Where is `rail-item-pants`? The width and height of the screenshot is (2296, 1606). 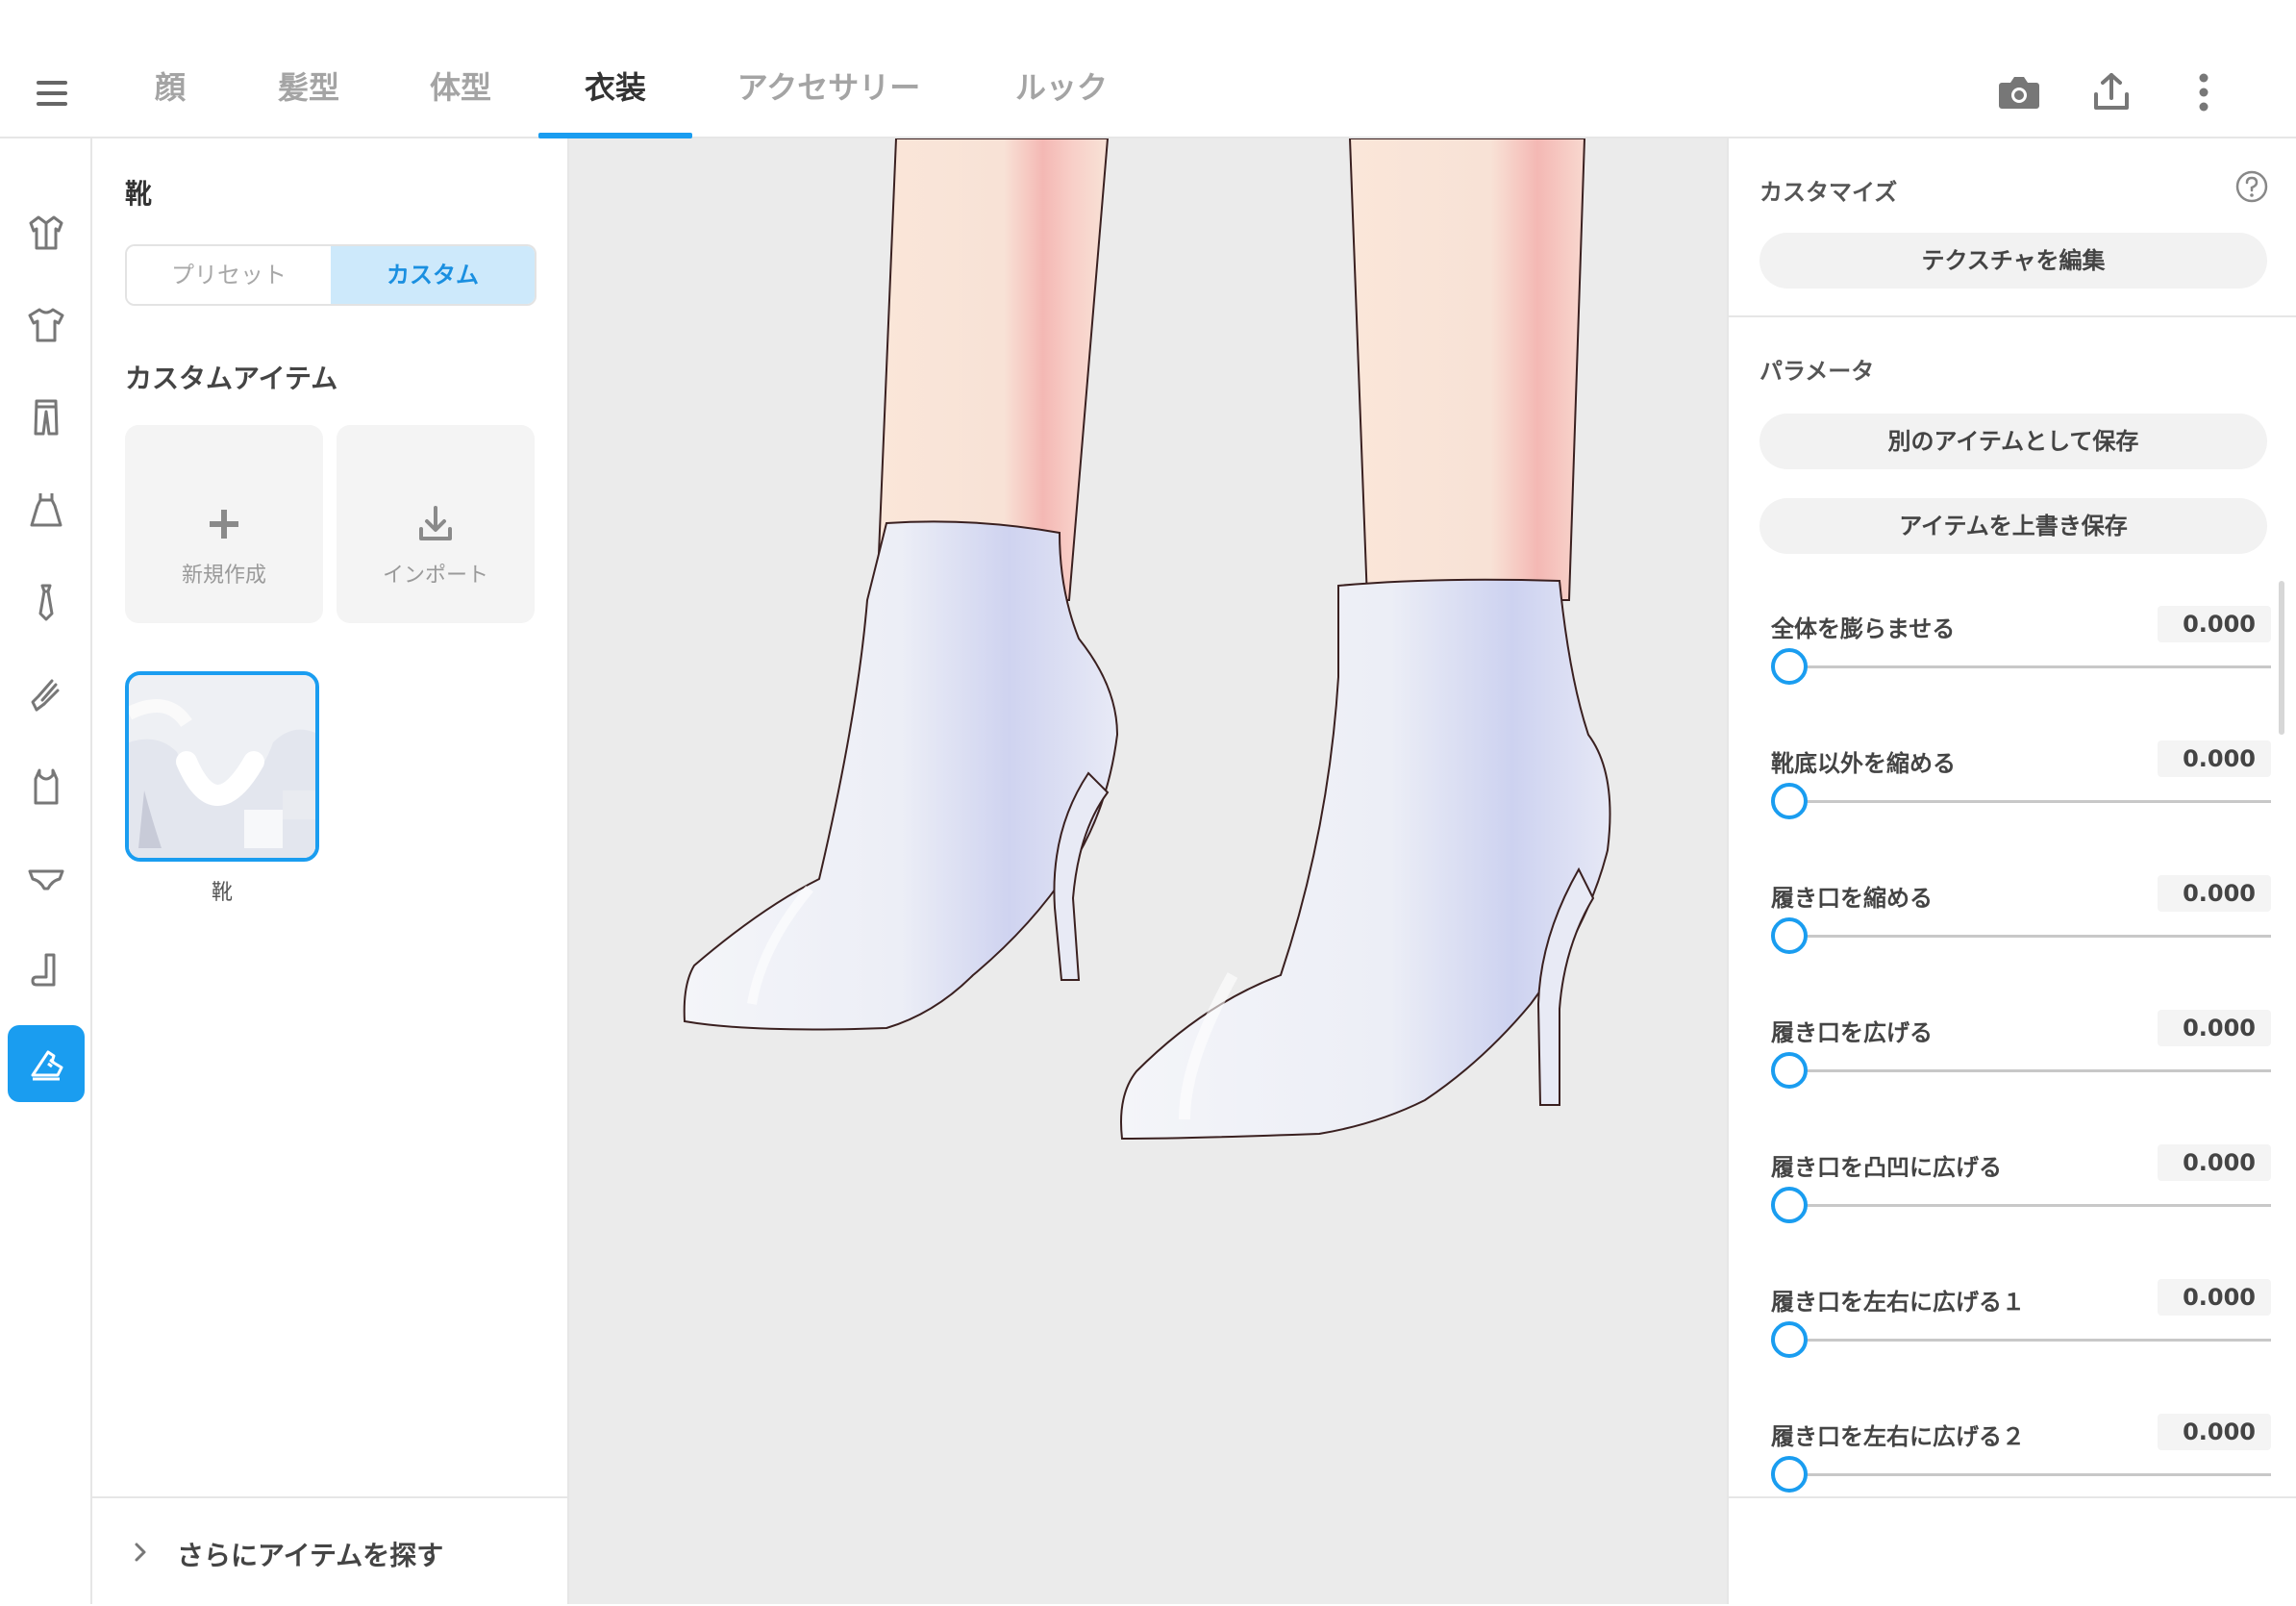 rail-item-pants is located at coordinates (46, 417).